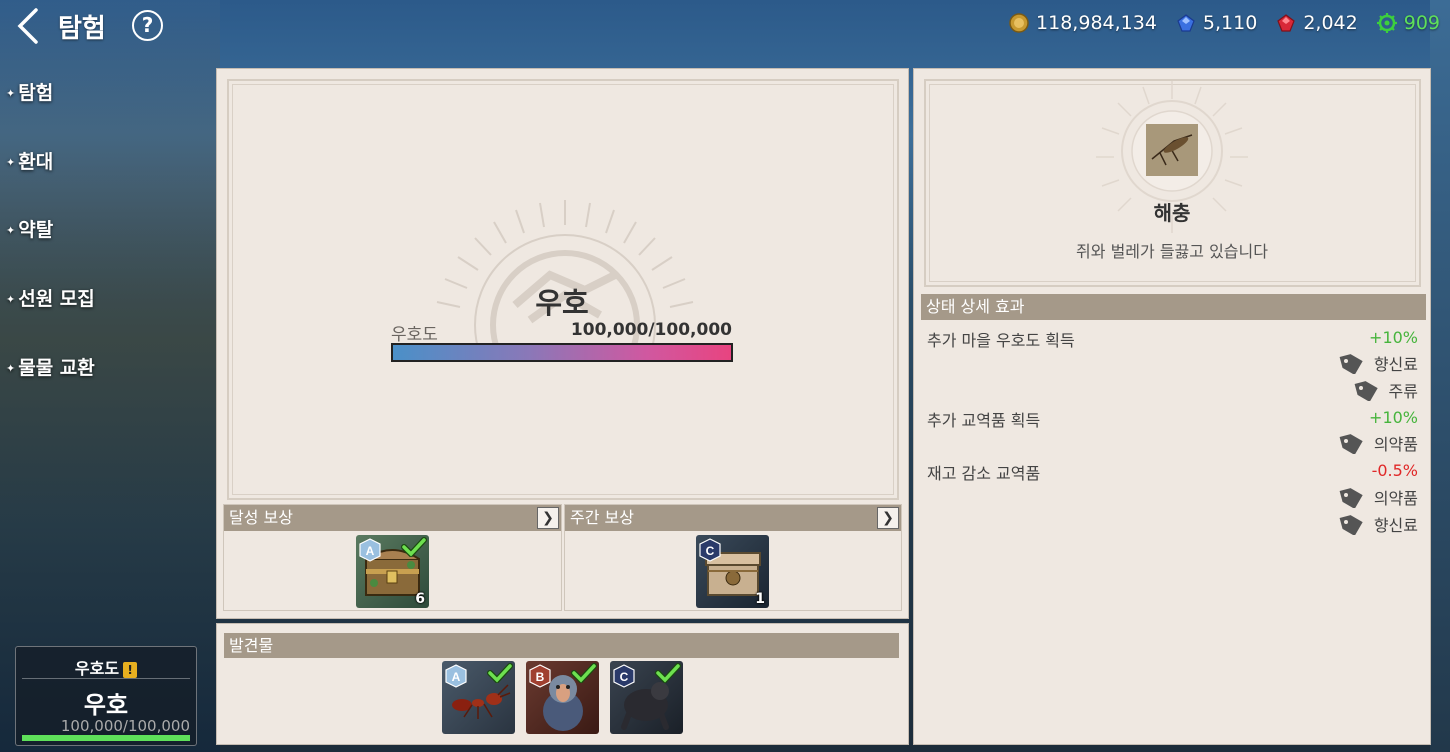 The image size is (1450, 752). What do you see at coordinates (602, 517) in the screenshot?
I see `weekly-reward-label: 주간 보상` at bounding box center [602, 517].